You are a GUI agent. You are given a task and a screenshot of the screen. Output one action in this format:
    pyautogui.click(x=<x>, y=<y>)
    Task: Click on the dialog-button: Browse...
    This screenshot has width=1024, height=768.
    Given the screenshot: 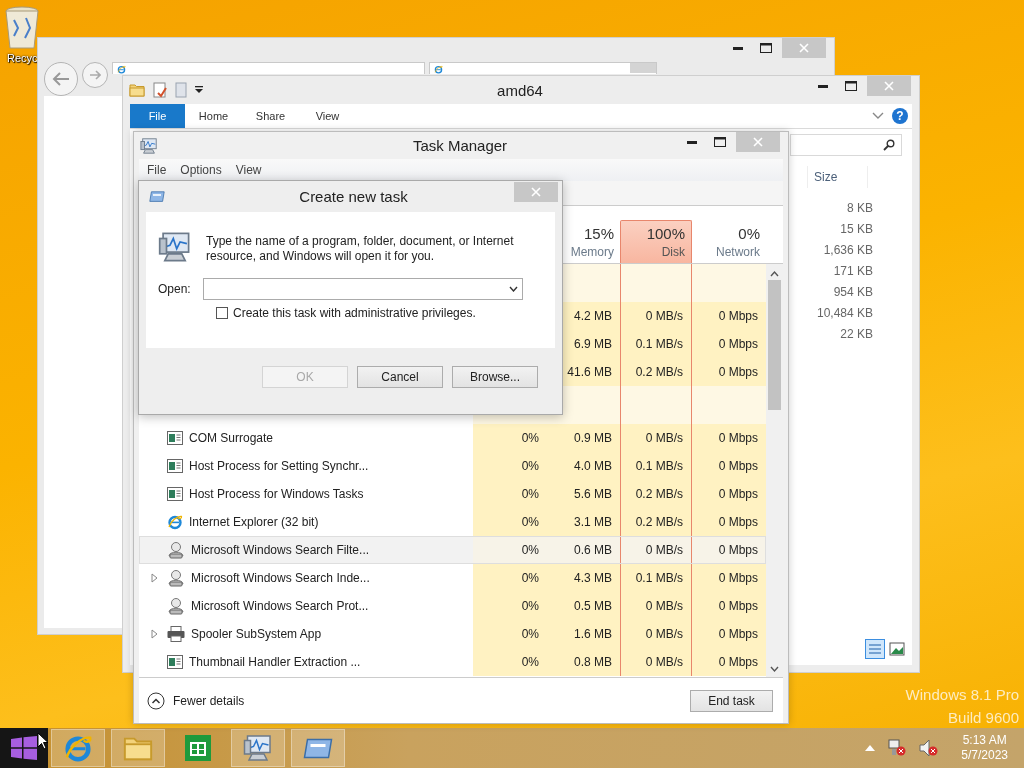 What is the action you would take?
    pyautogui.click(x=495, y=377)
    